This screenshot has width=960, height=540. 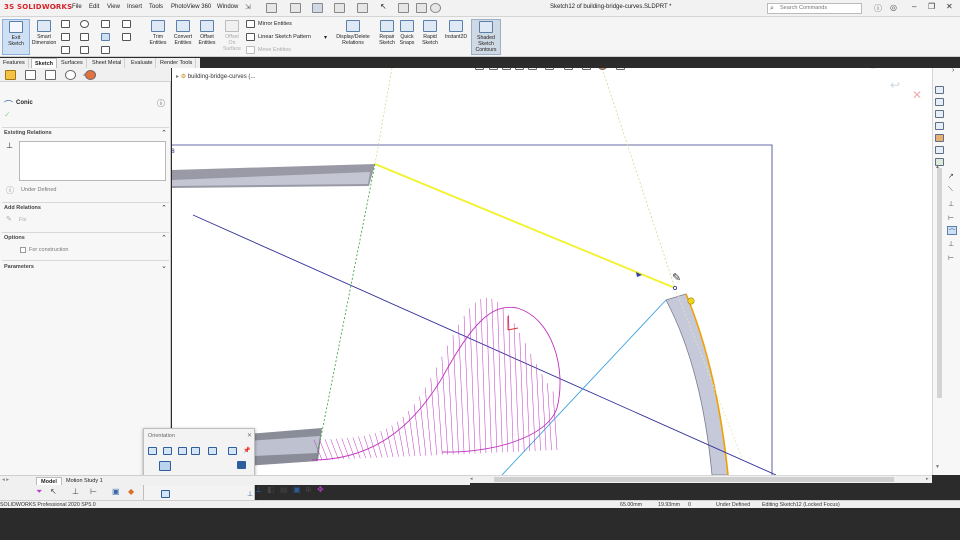 What do you see at coordinates (70, 75) in the screenshot?
I see `dimxpert-icon` at bounding box center [70, 75].